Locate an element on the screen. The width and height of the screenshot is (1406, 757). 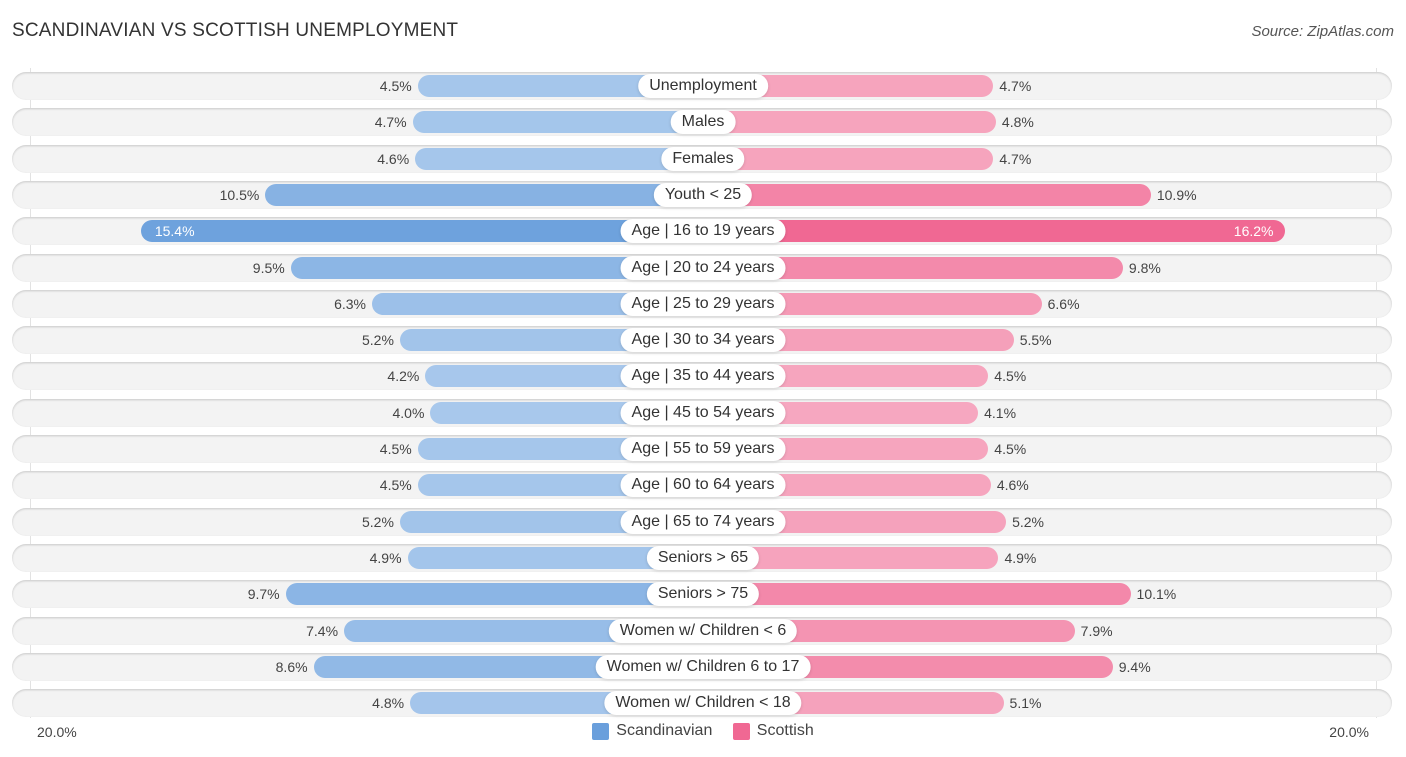
value-label-scottish: 4.9% is located at coordinates (1020, 557).